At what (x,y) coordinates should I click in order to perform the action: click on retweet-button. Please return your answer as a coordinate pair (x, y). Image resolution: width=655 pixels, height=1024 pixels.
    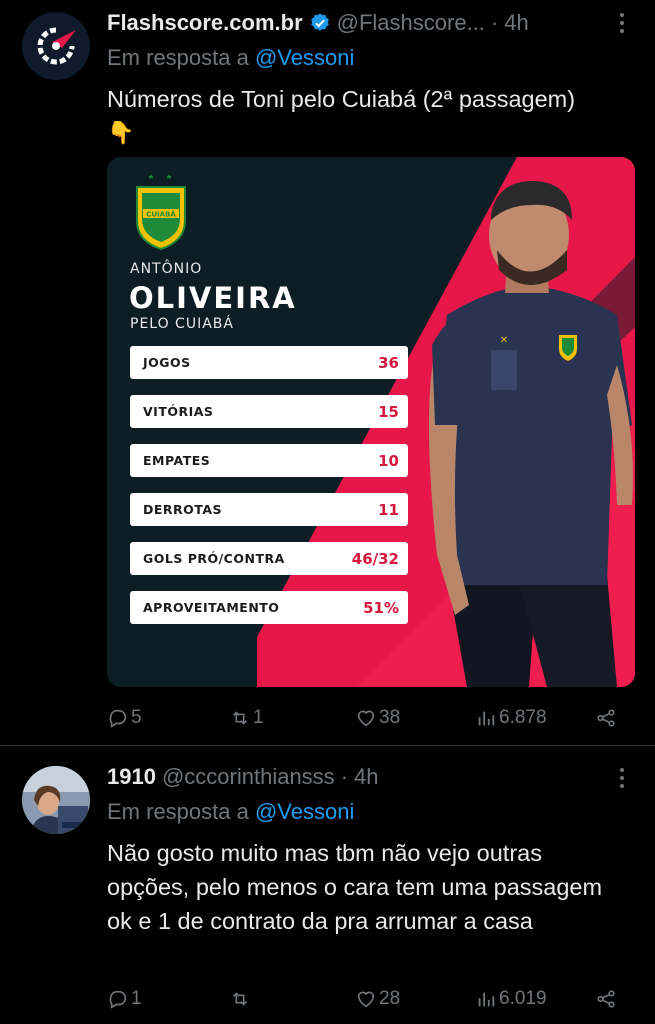
    Looking at the image, I should click on (241, 999).